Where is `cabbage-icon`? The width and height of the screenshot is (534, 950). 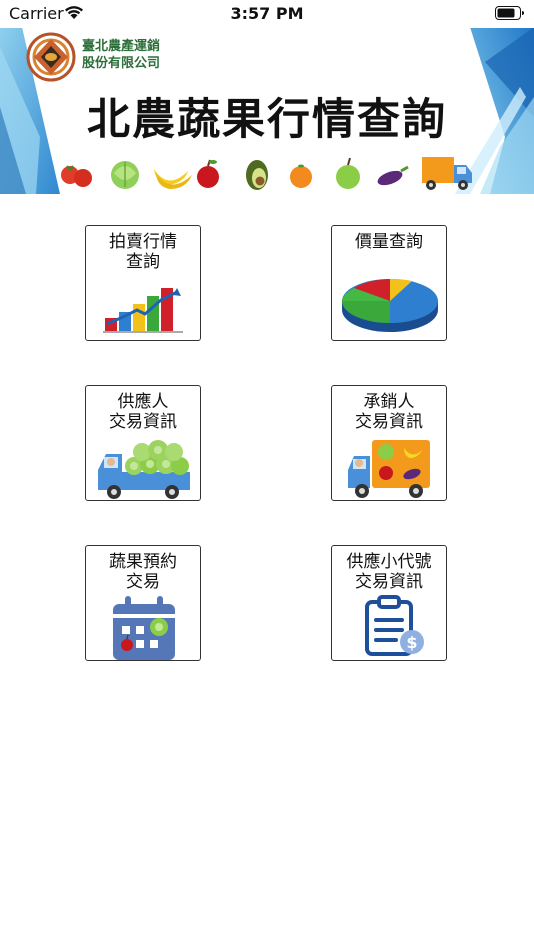 cabbage-icon is located at coordinates (125, 175).